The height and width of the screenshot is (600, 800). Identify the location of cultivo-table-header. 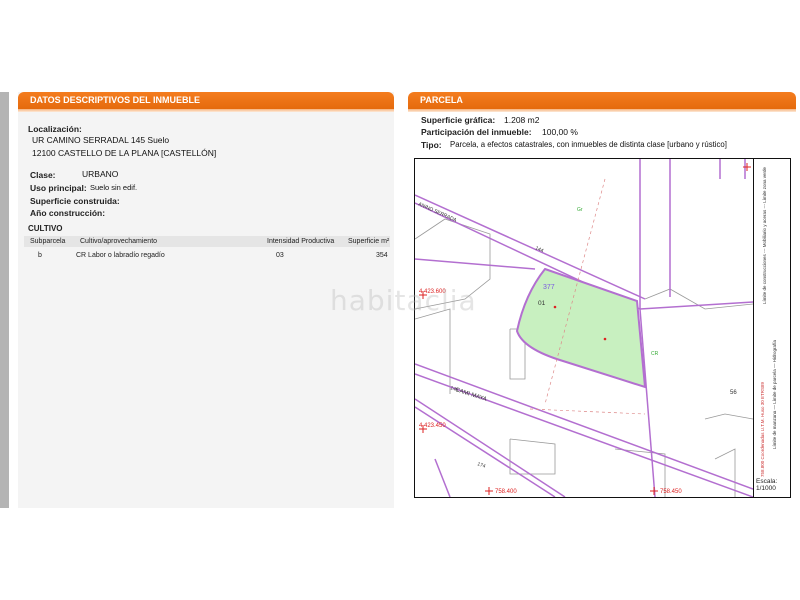
(207, 241).